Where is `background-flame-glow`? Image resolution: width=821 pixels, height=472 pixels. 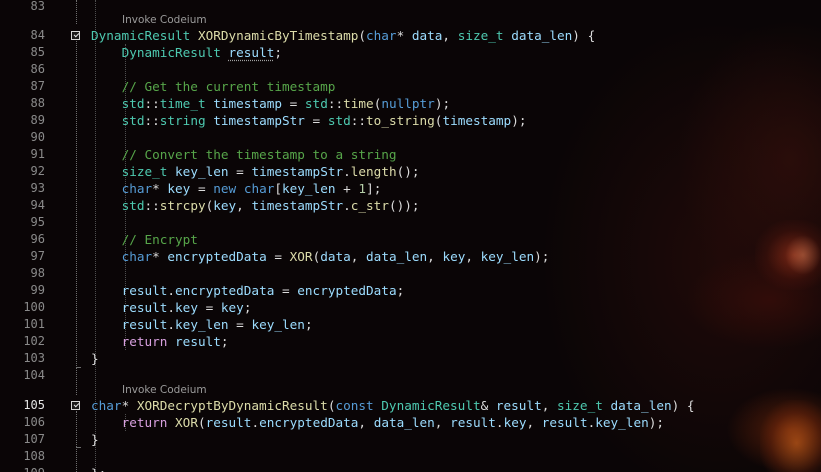
background-flame-glow is located at coordinates (790, 436).